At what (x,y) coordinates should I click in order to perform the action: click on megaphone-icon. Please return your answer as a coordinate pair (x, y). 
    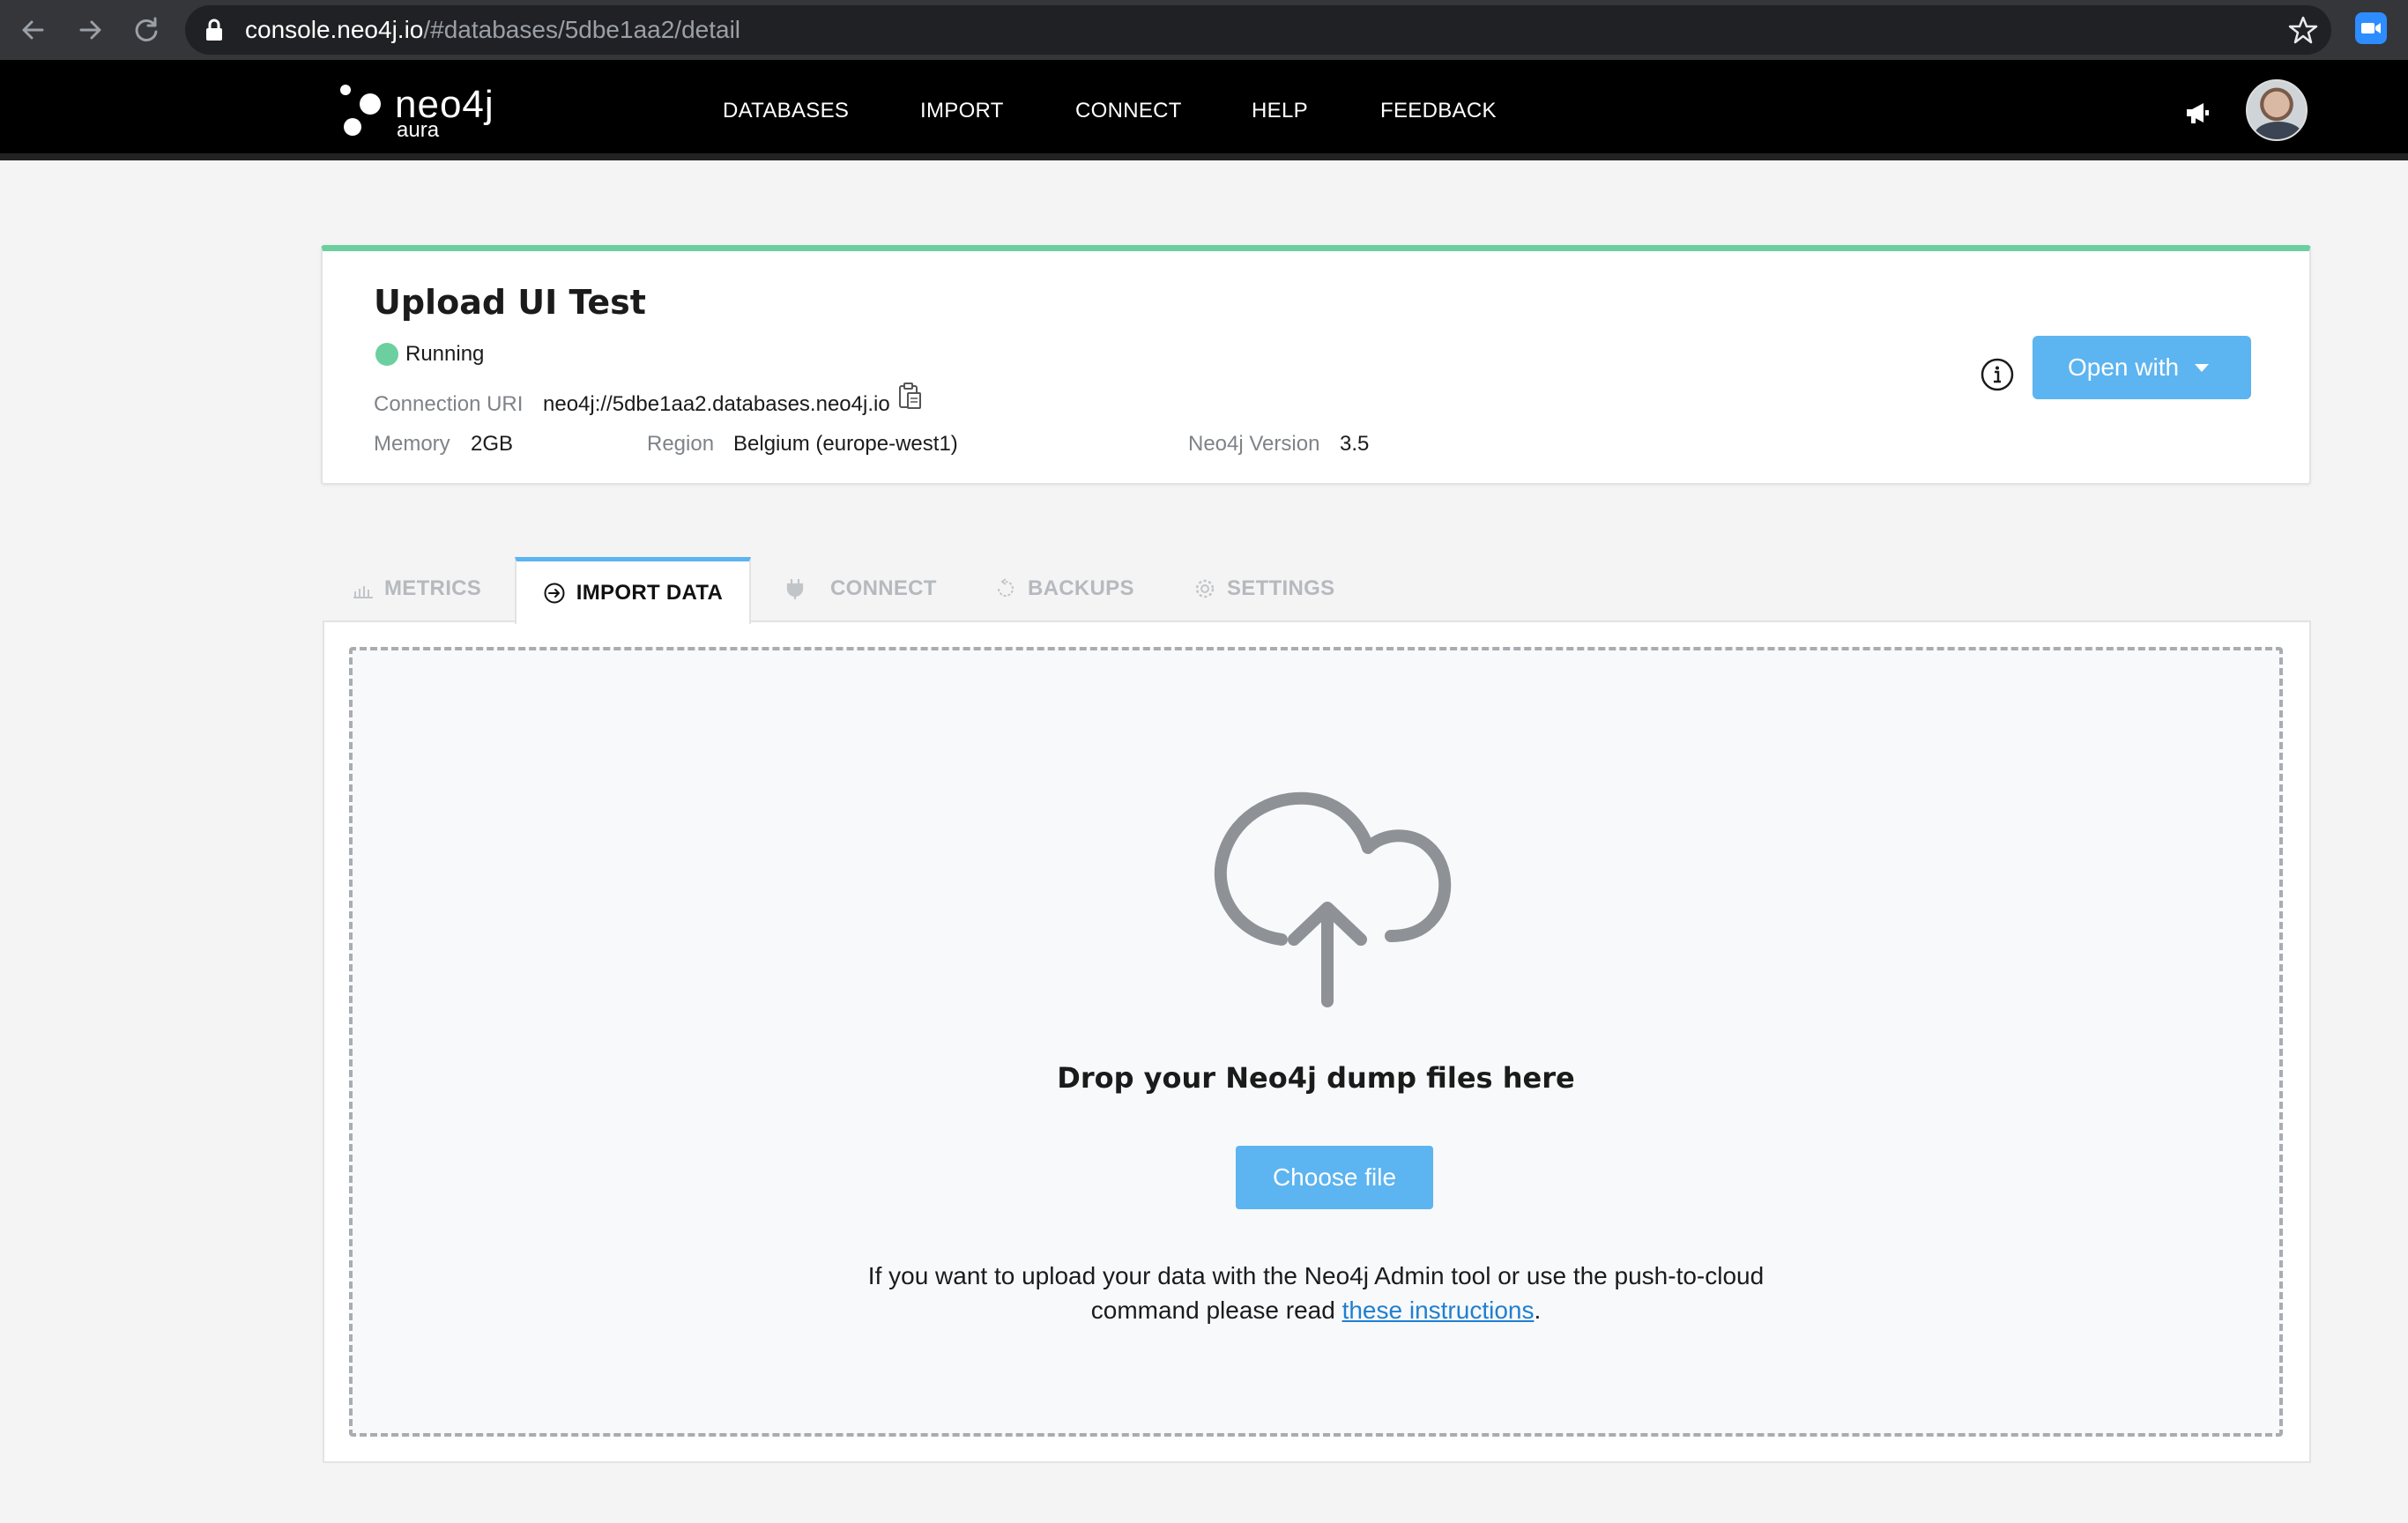
    Looking at the image, I should click on (2198, 112).